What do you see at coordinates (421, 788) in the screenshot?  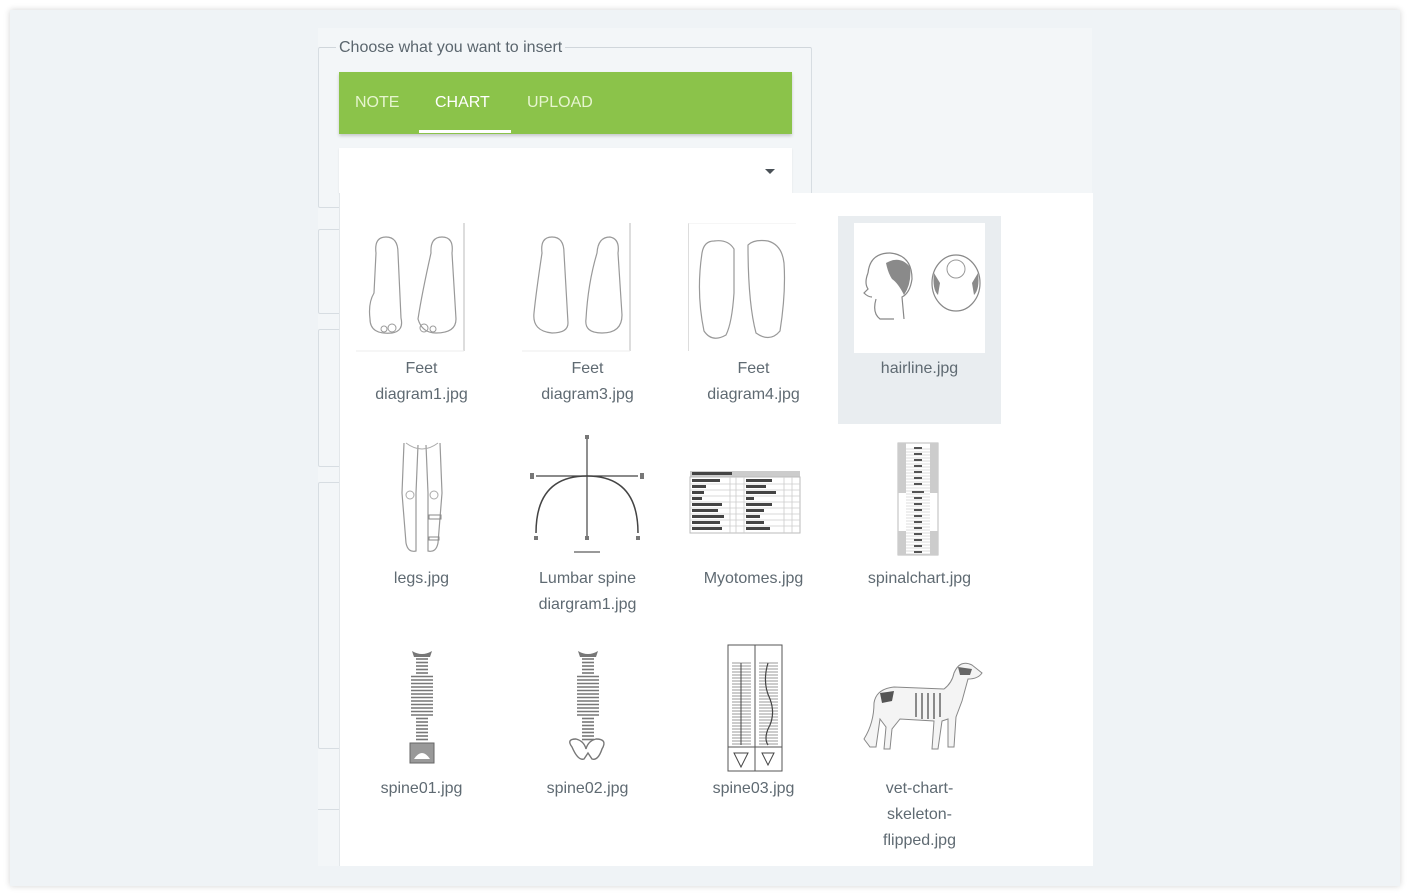 I see `chart-option-label: spine01.jpg` at bounding box center [421, 788].